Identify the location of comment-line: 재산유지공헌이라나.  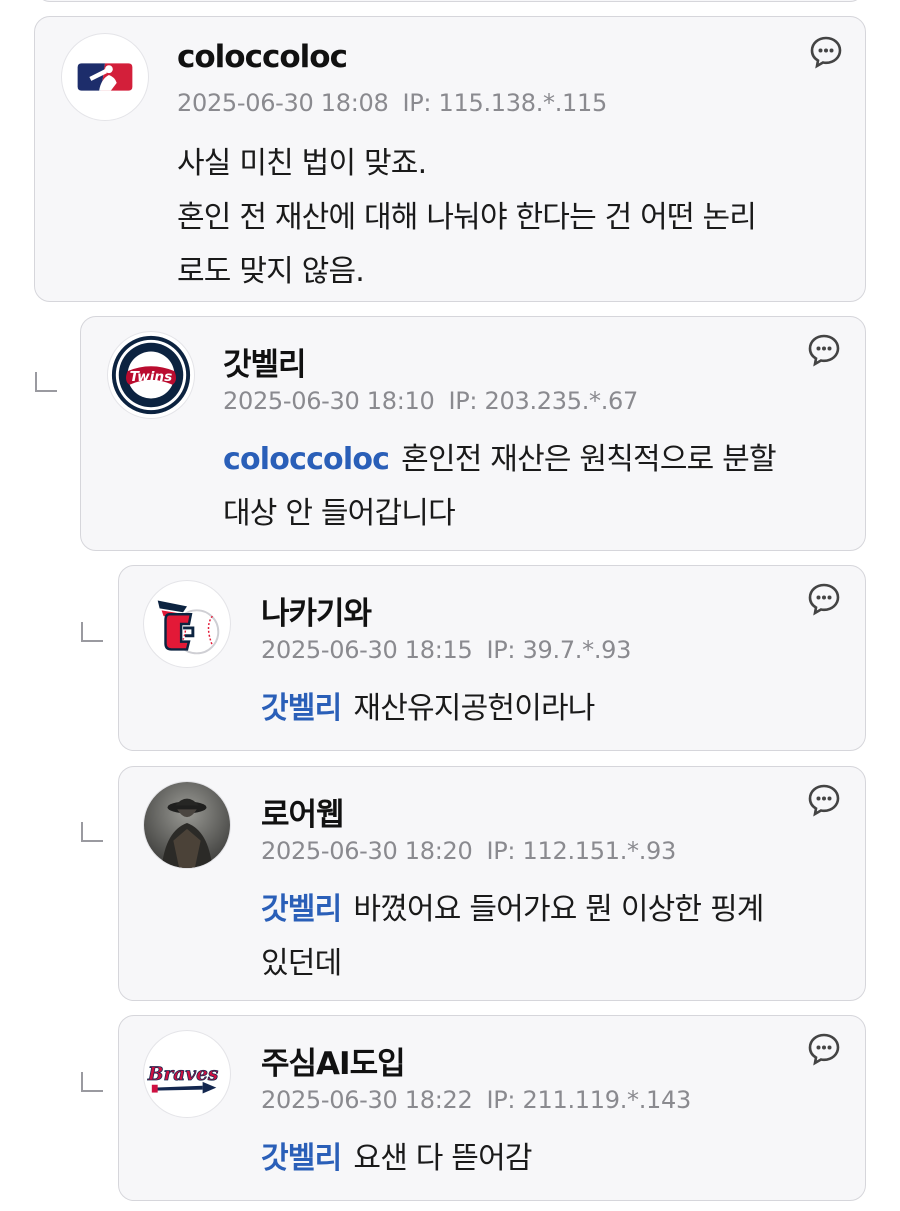
(474, 708).